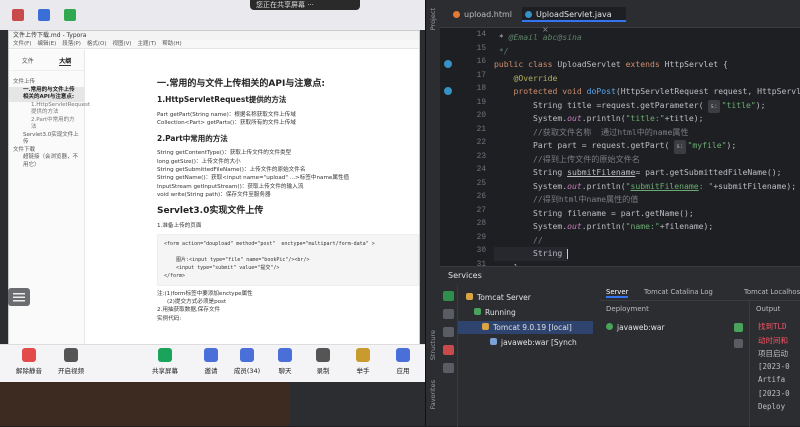 The image size is (800, 427). I want to click on tab-uploadservlet-java: UploadServlet.java ×, so click(574, 20).